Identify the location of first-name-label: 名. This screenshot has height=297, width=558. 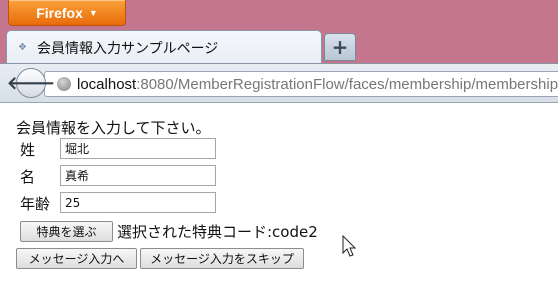
(28, 177).